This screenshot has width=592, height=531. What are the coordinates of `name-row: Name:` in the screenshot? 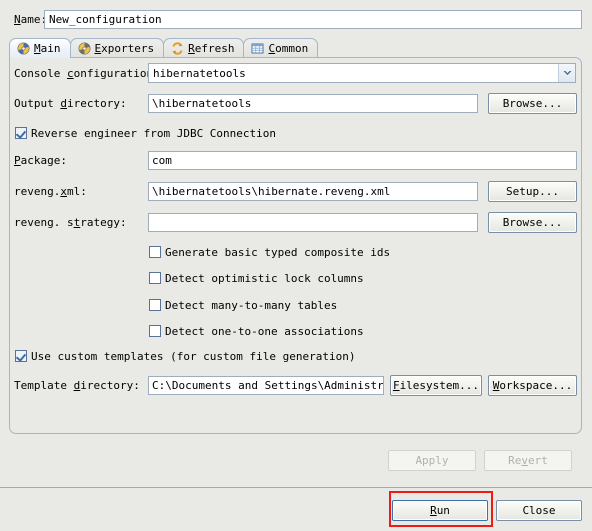 It's located at (296, 19).